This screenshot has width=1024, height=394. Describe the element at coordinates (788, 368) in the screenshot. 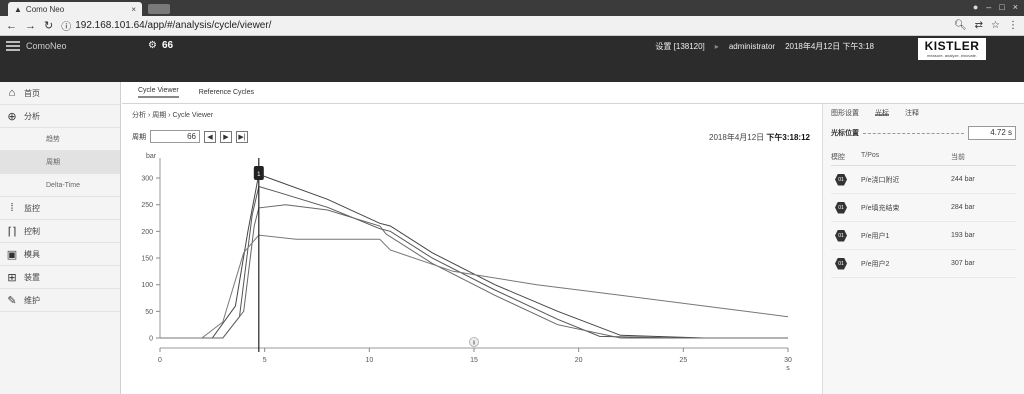

I see `x-axis-label: s` at that location.